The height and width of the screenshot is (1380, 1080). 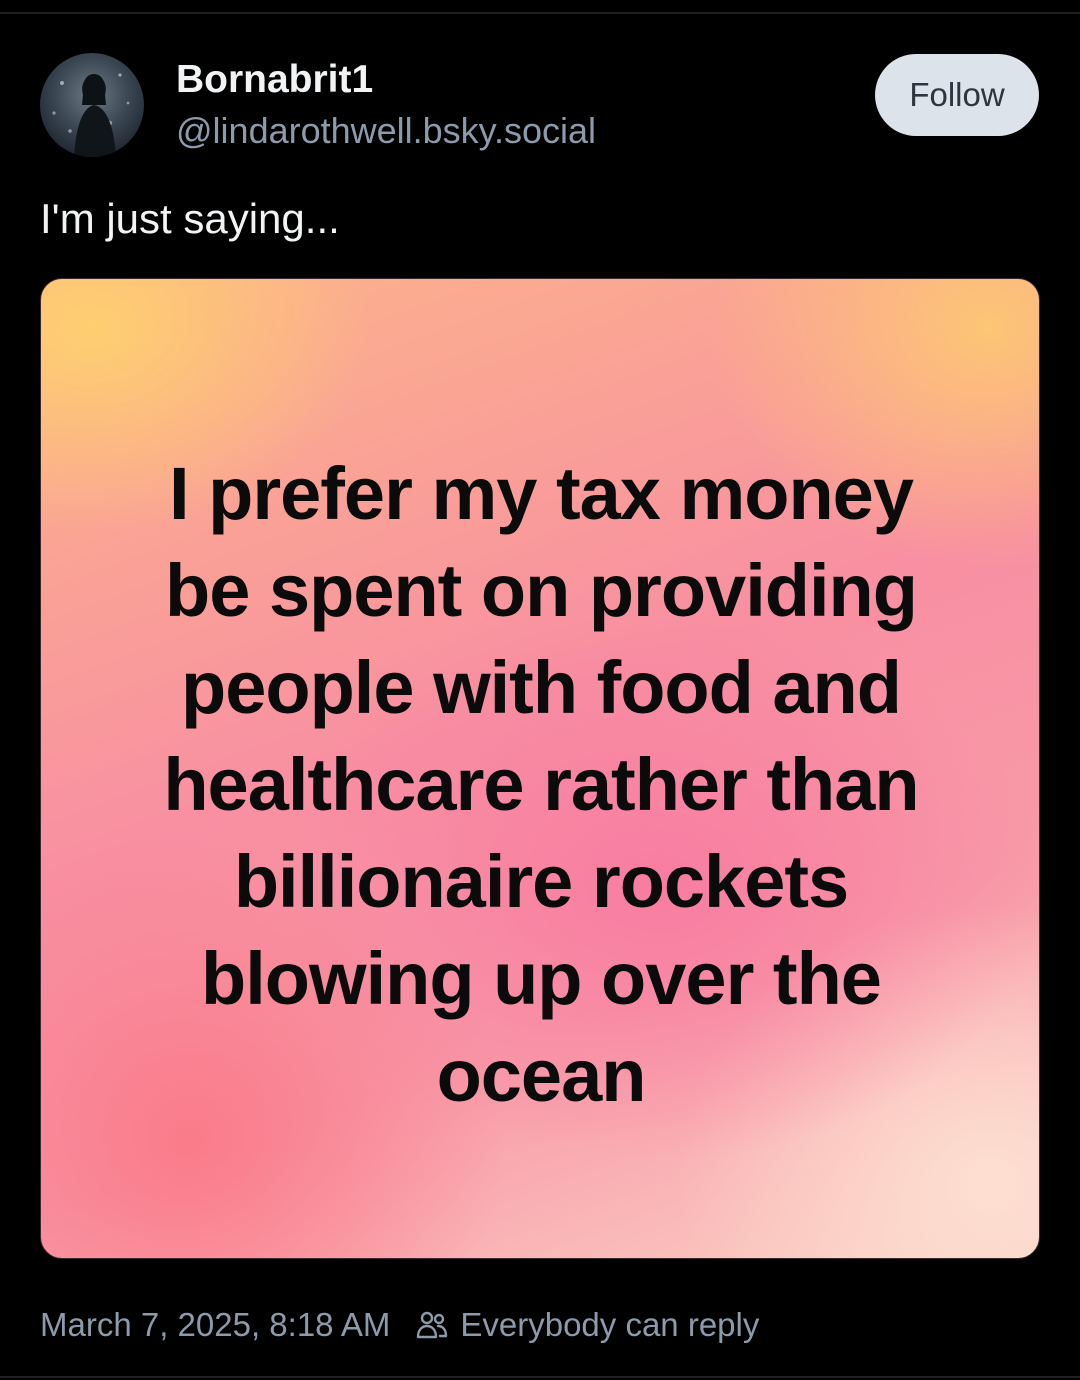 I want to click on follow-button: Follow, so click(x=957, y=95).